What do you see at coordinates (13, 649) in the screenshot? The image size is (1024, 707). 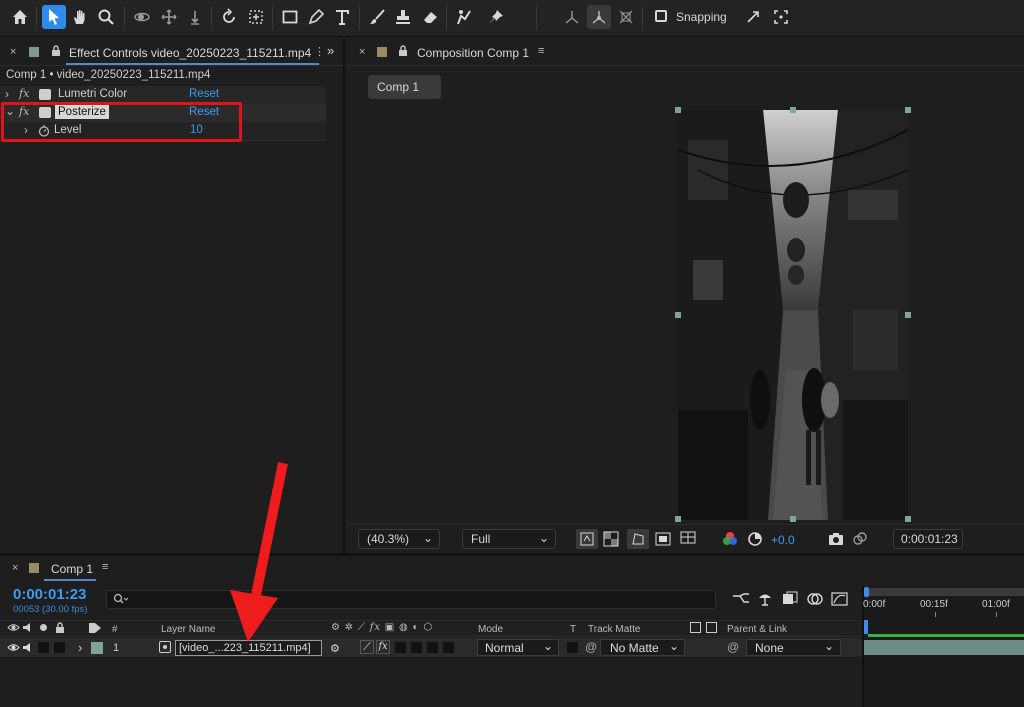 I see `layer-visibility-icon` at bounding box center [13, 649].